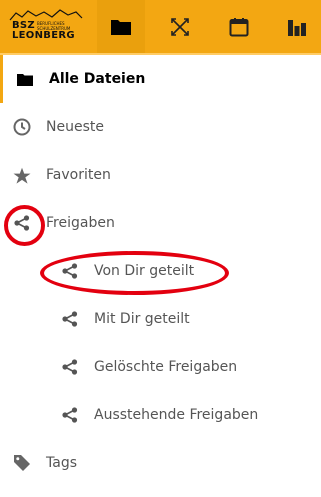 The height and width of the screenshot is (497, 321). I want to click on transfer-icon, so click(180, 26).